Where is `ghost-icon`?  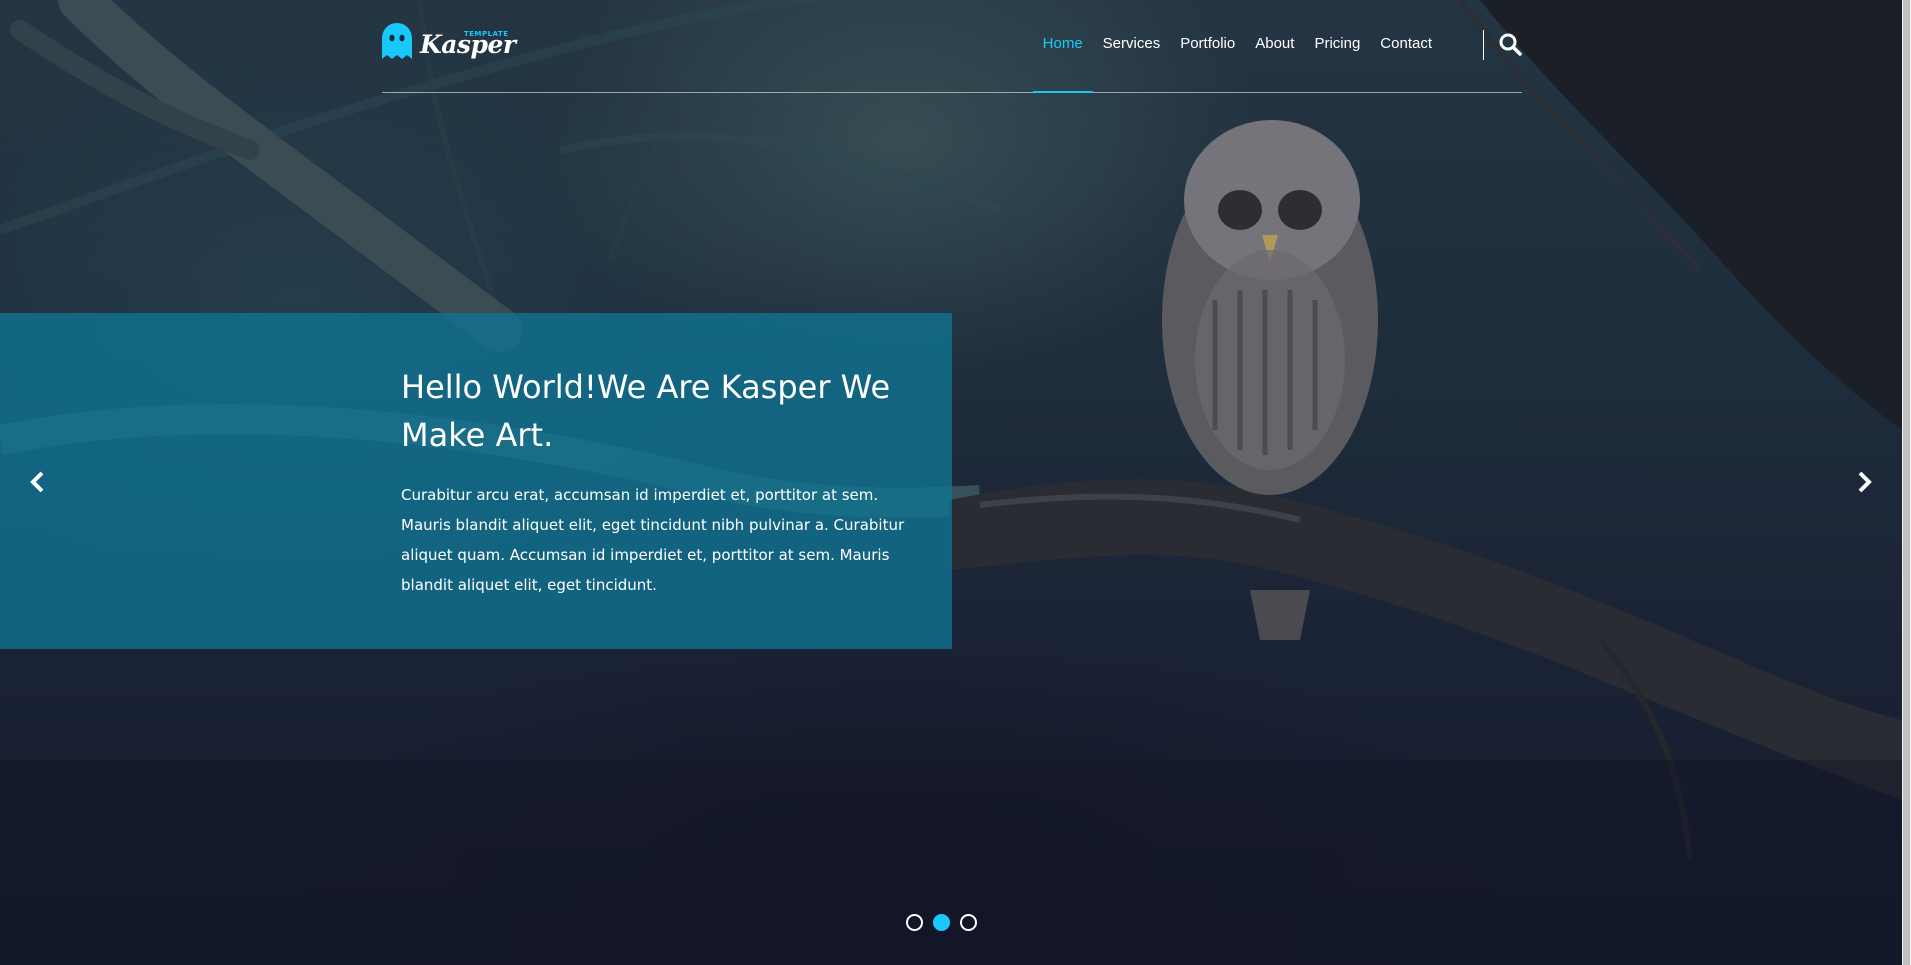
ghost-icon is located at coordinates (397, 41).